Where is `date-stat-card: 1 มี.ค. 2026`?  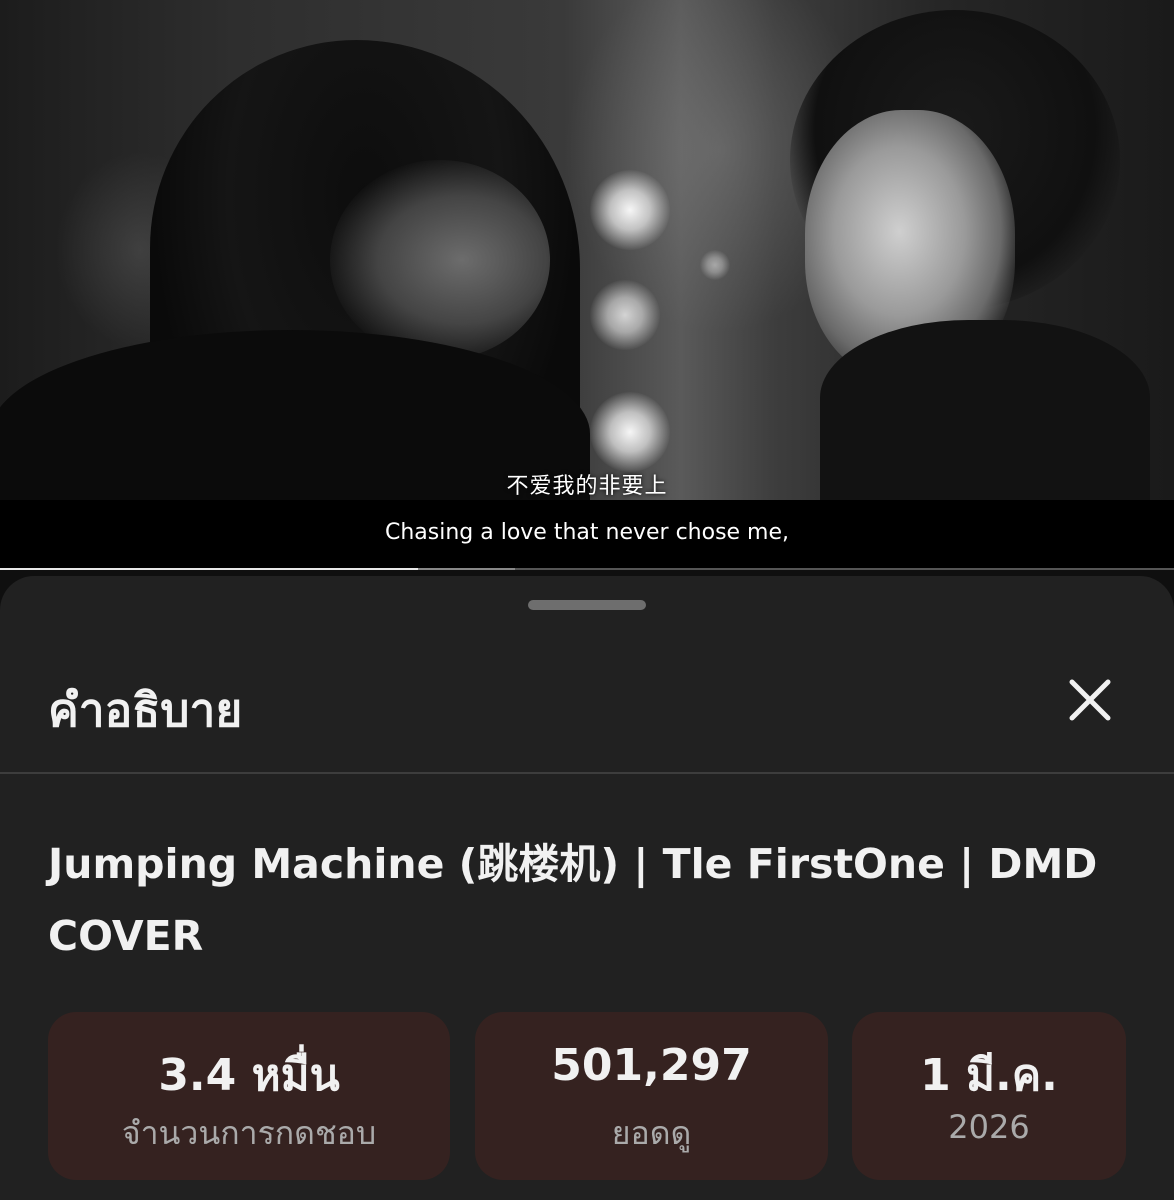 date-stat-card: 1 มี.ค. 2026 is located at coordinates (989, 1096).